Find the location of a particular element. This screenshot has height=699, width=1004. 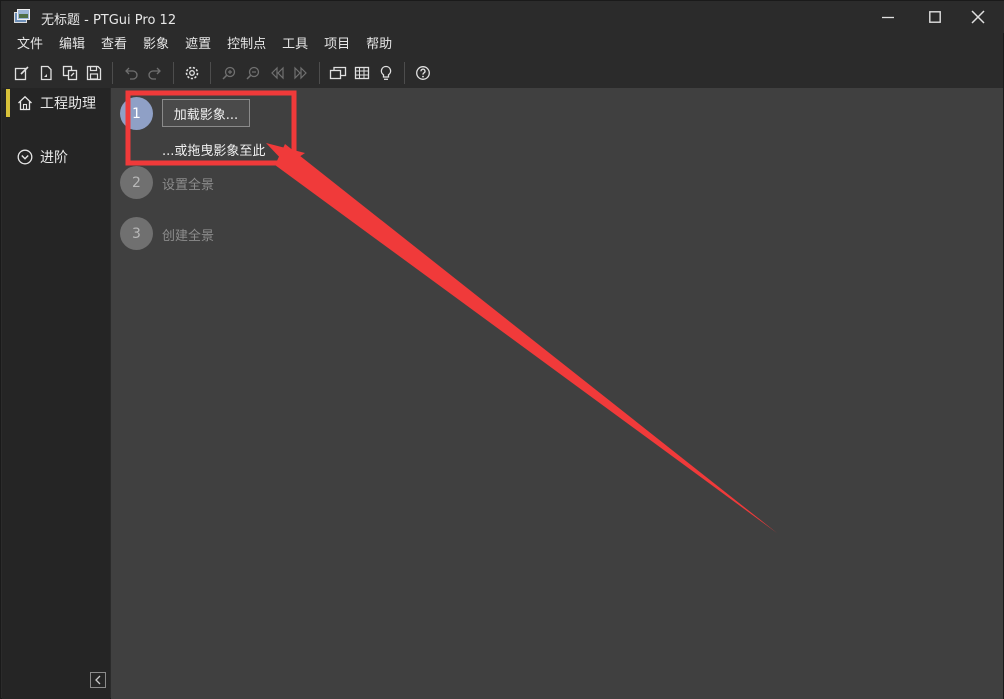

menu-bar: 文件 编辑 查看 影象 遮置 控制点 工具 项目 帮助 is located at coordinates (200, 45).